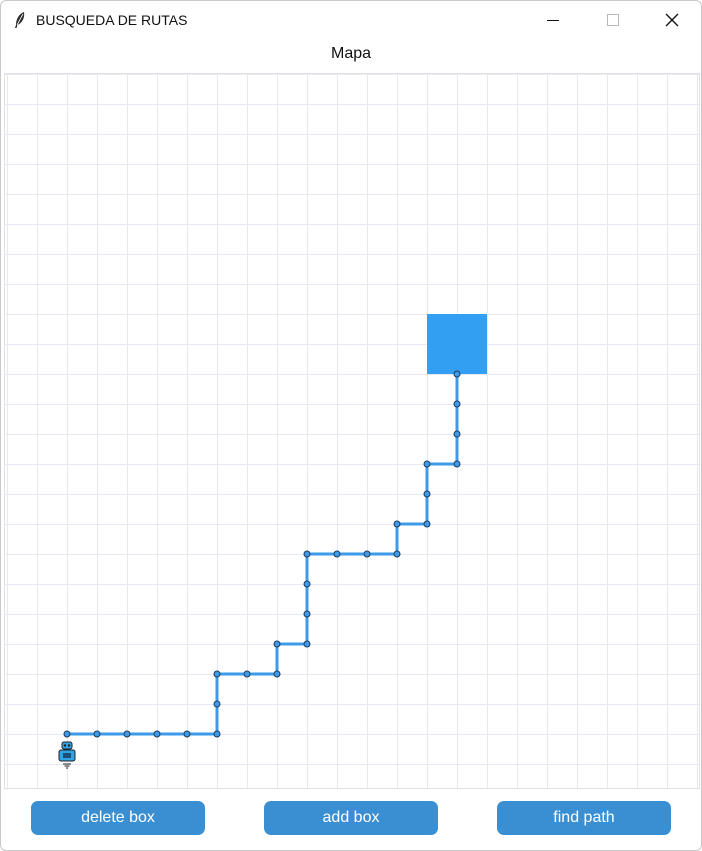 This screenshot has width=702, height=851. Describe the element at coordinates (457, 344) in the screenshot. I see `obstacle-box` at that location.